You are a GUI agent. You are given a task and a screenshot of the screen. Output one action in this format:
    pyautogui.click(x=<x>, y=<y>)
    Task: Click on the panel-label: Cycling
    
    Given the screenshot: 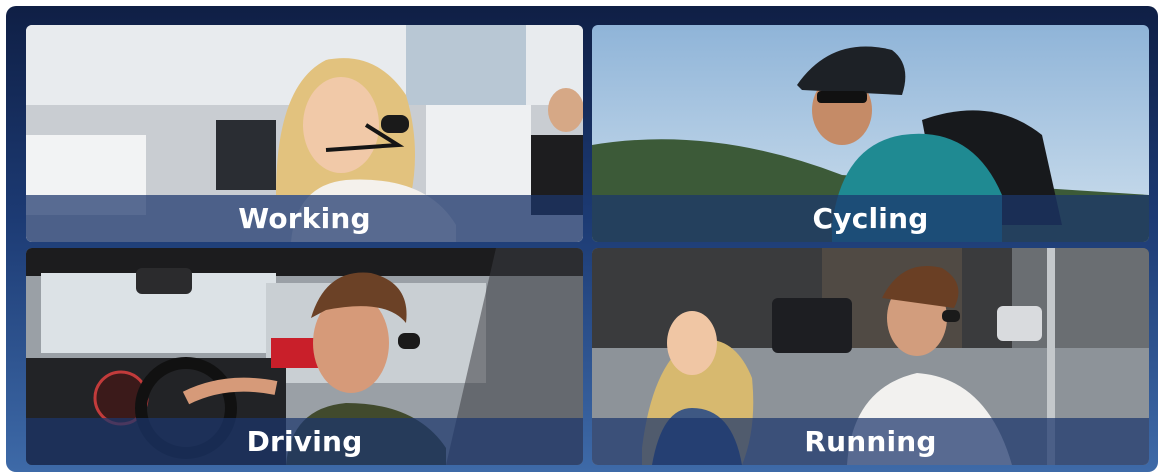 What is the action you would take?
    pyautogui.click(x=870, y=218)
    